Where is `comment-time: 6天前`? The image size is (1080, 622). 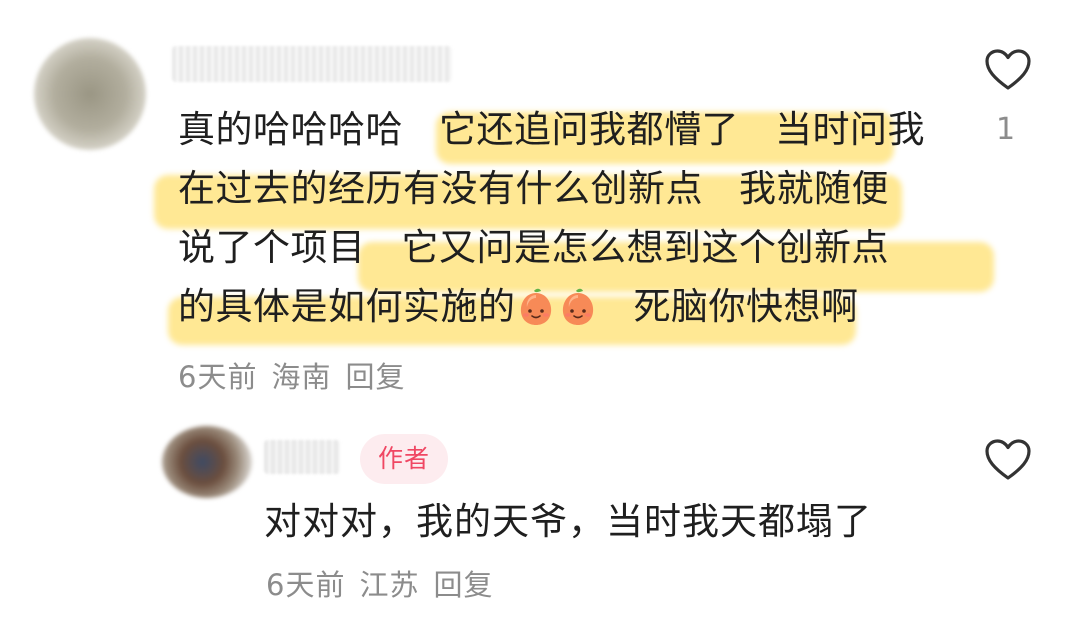 comment-time: 6天前 is located at coordinates (218, 377).